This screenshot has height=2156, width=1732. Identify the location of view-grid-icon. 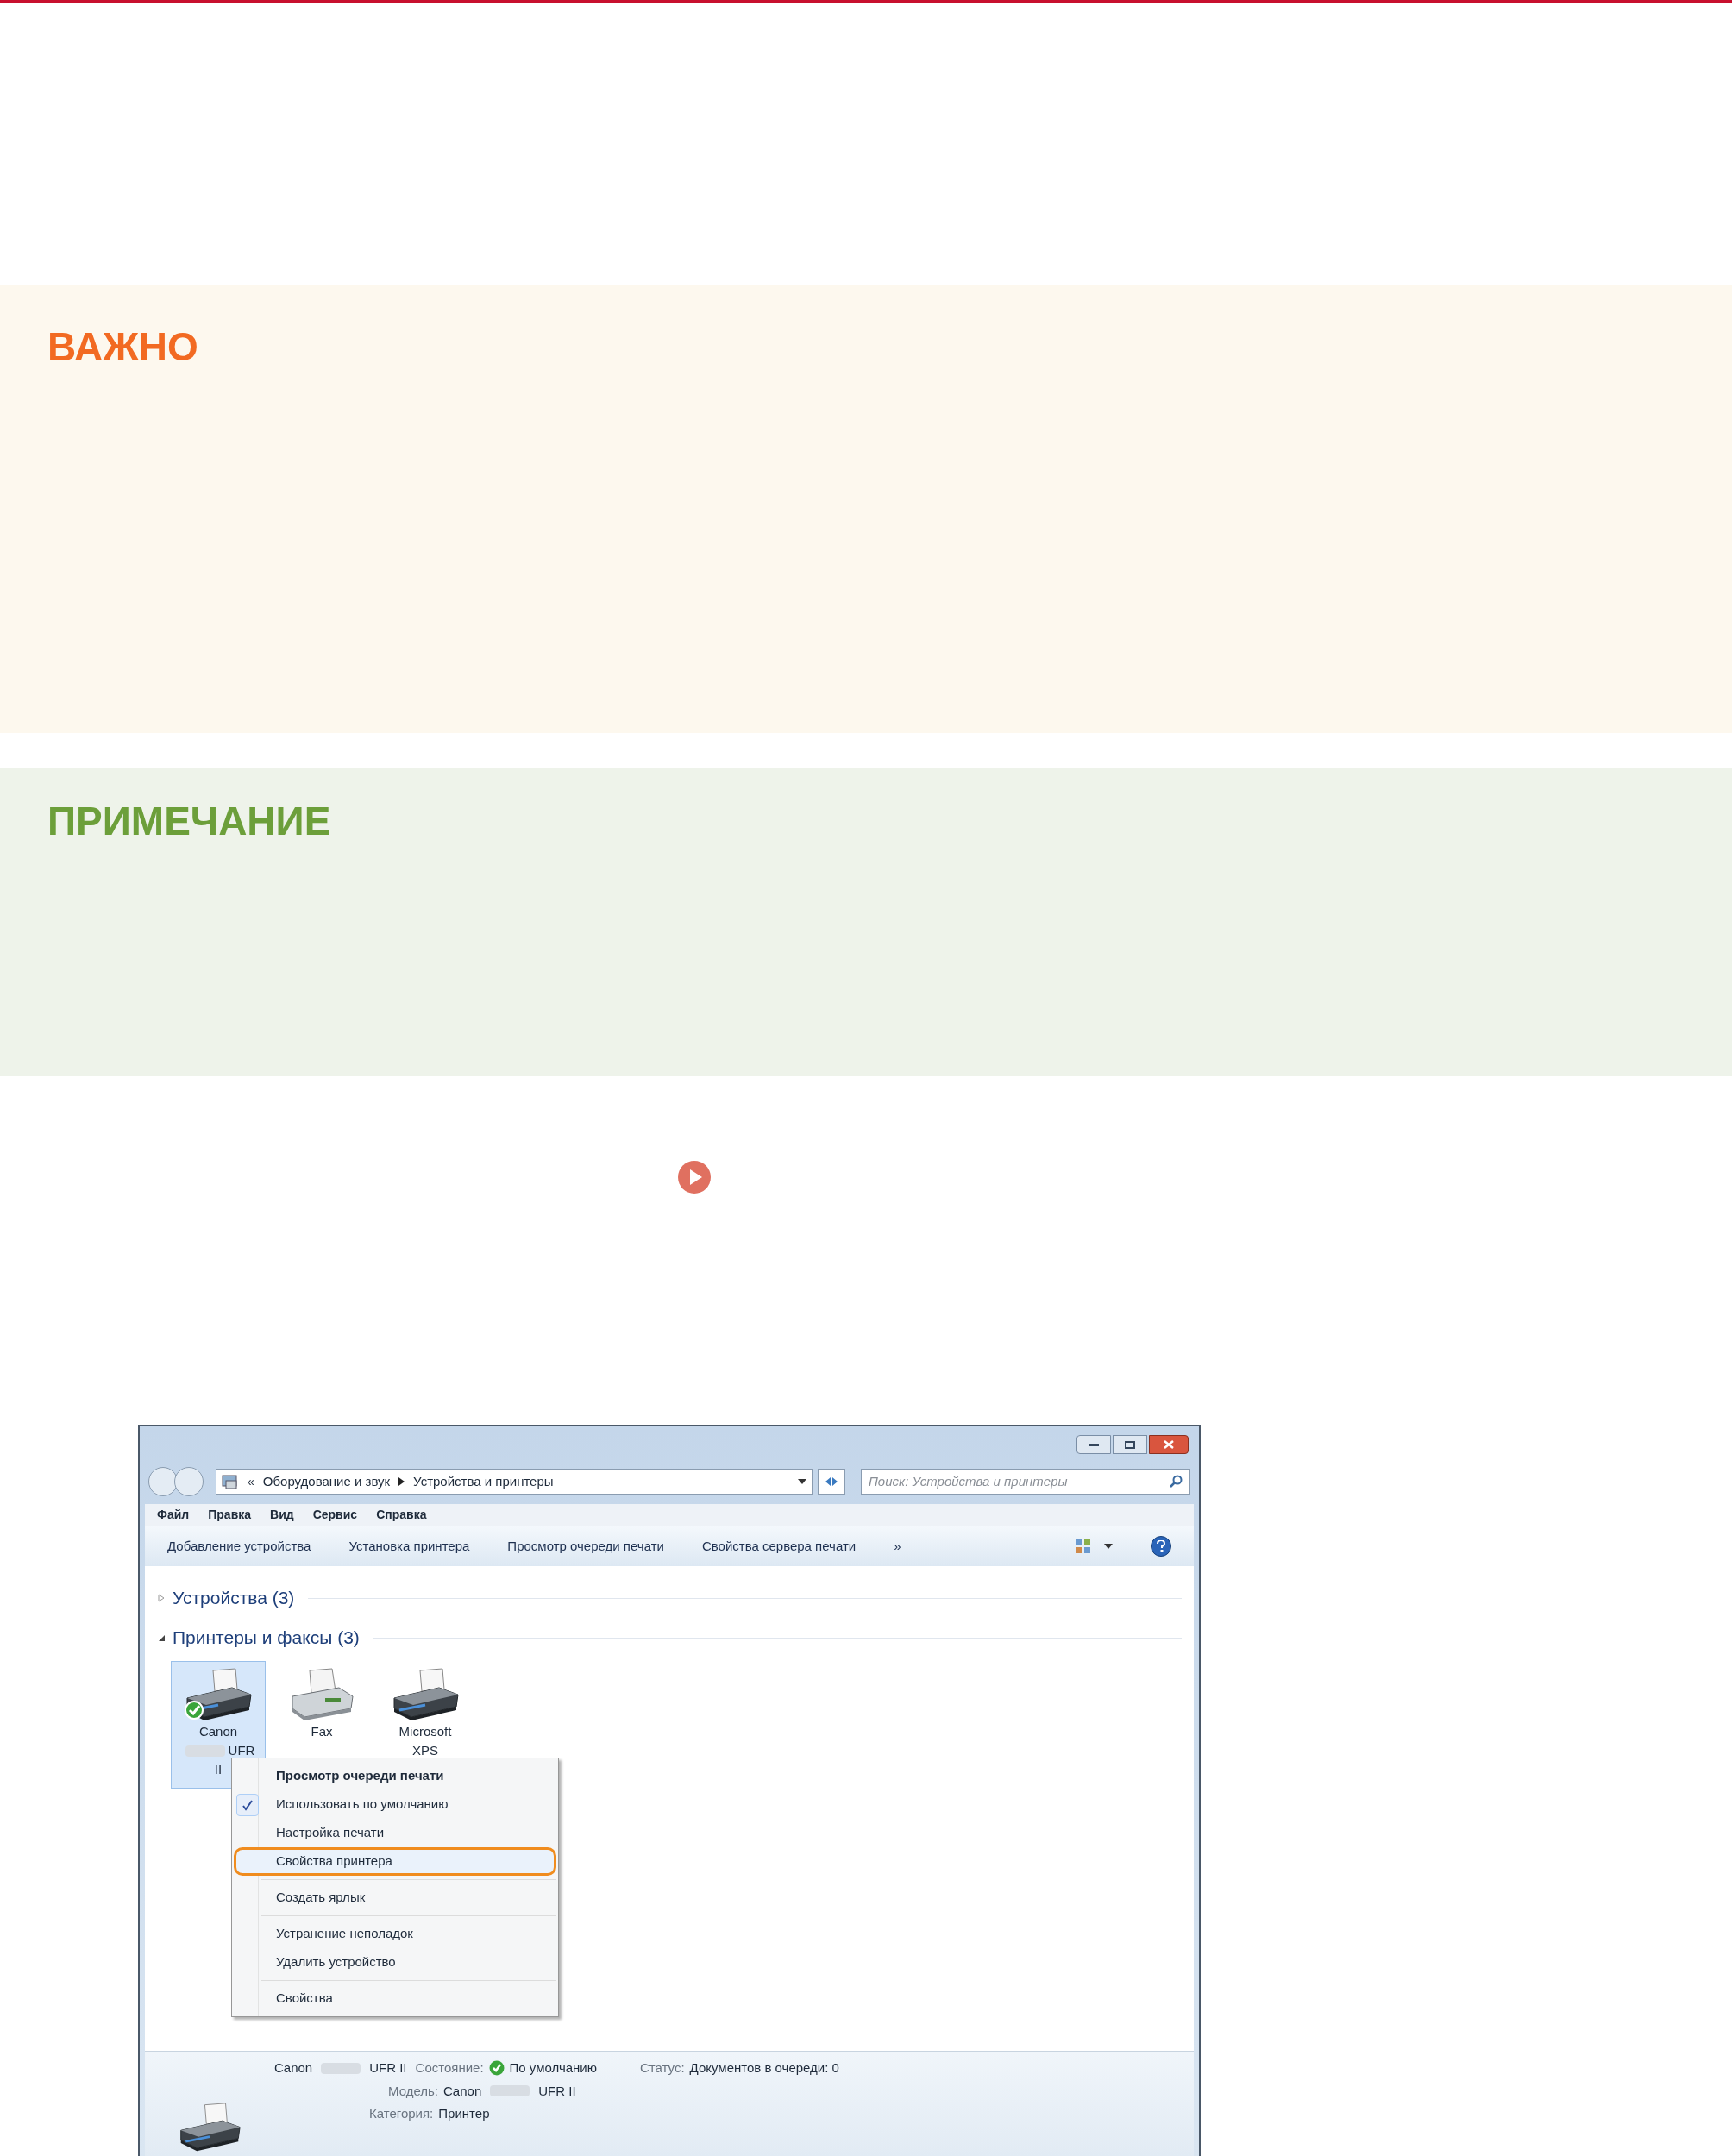
(1083, 1546).